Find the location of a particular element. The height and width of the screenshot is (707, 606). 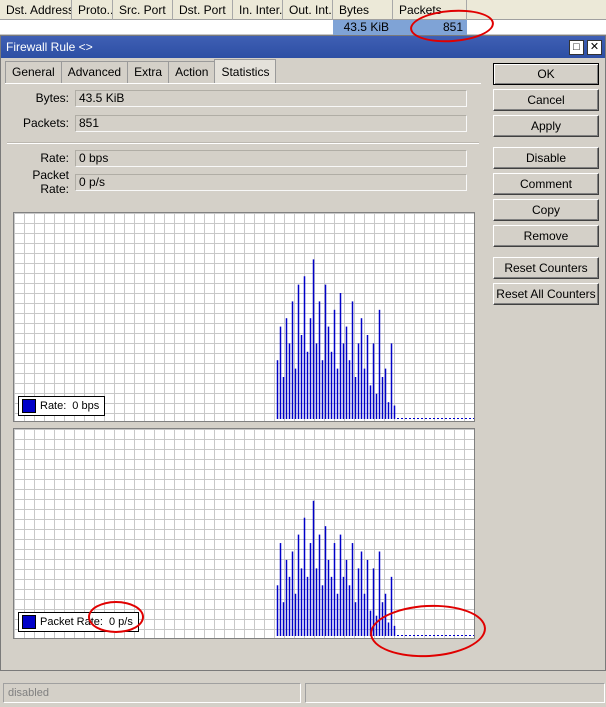

separator is located at coordinates (243, 143).